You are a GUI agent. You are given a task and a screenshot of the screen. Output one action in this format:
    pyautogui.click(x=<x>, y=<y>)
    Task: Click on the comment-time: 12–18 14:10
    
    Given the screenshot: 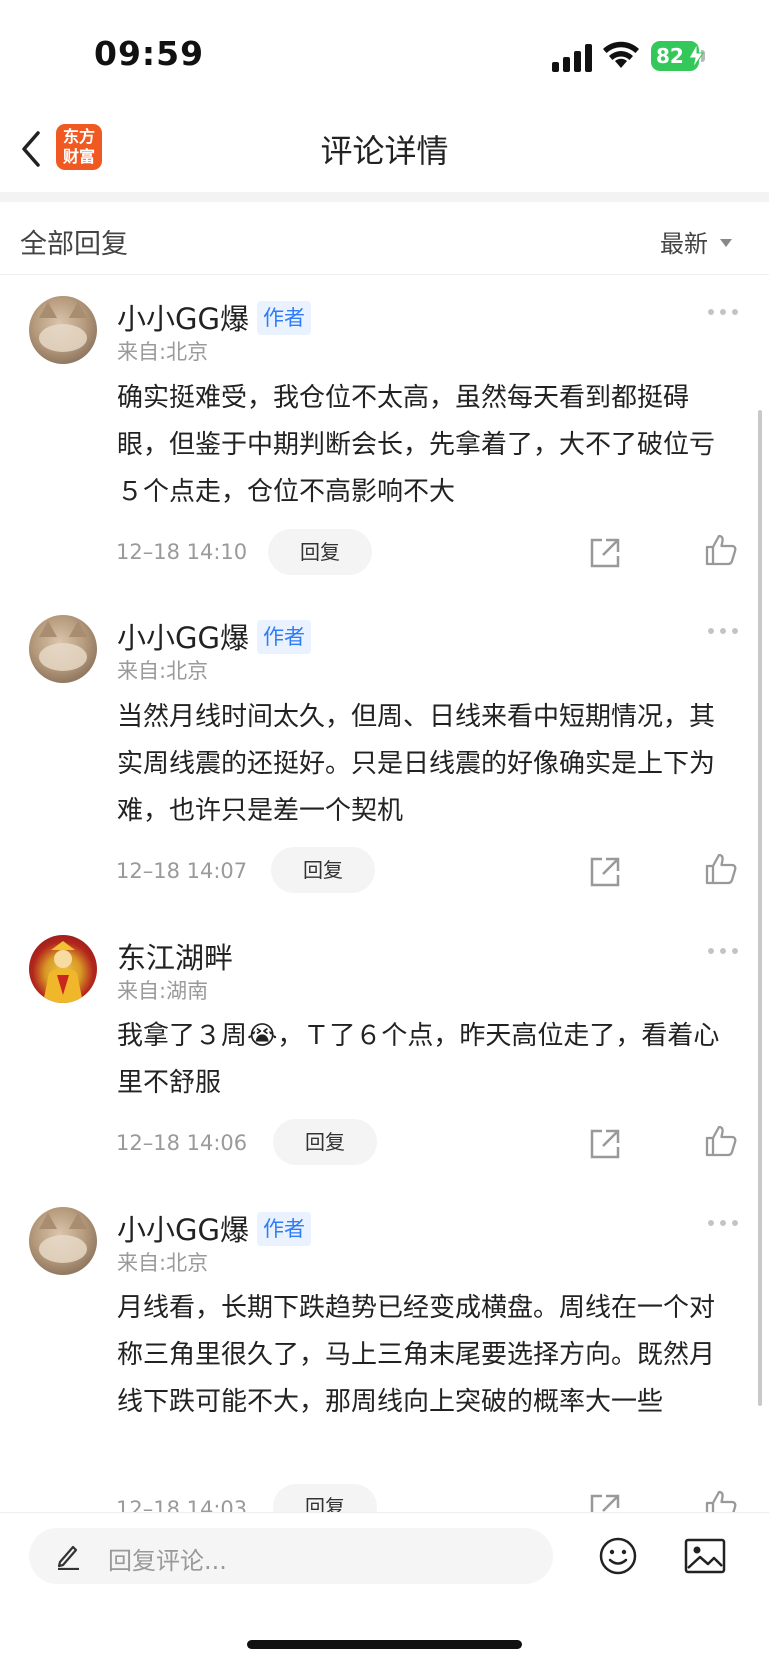 What is the action you would take?
    pyautogui.click(x=182, y=552)
    